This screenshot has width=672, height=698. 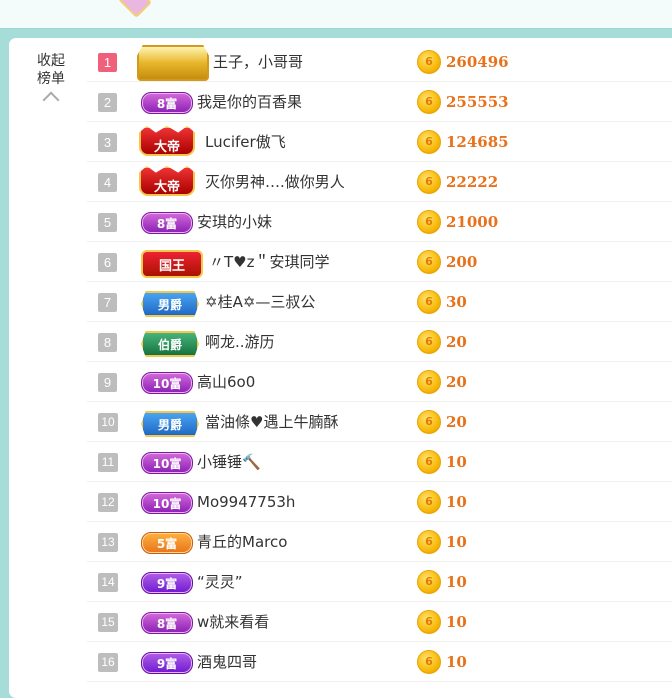 I want to click on rank-number: 9, so click(x=107, y=382).